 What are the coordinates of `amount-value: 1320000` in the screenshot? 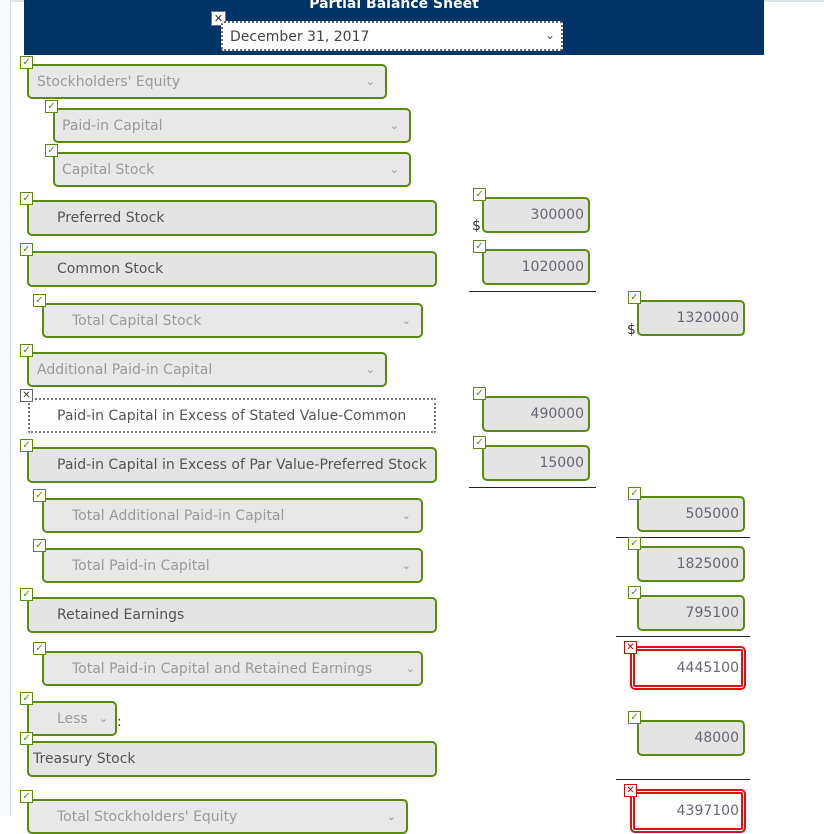 It's located at (707, 318).